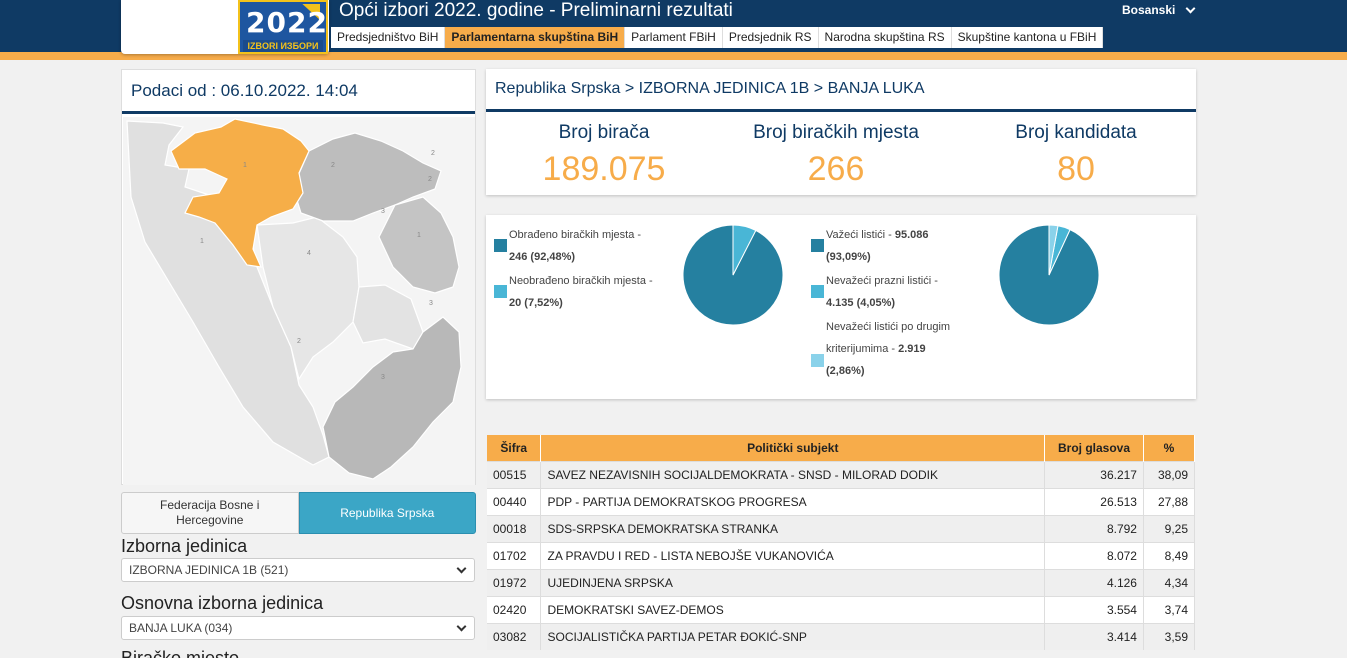 The width and height of the screenshot is (1347, 658). What do you see at coordinates (1169, 501) in the screenshot?
I see `cell-pct: 27,88` at bounding box center [1169, 501].